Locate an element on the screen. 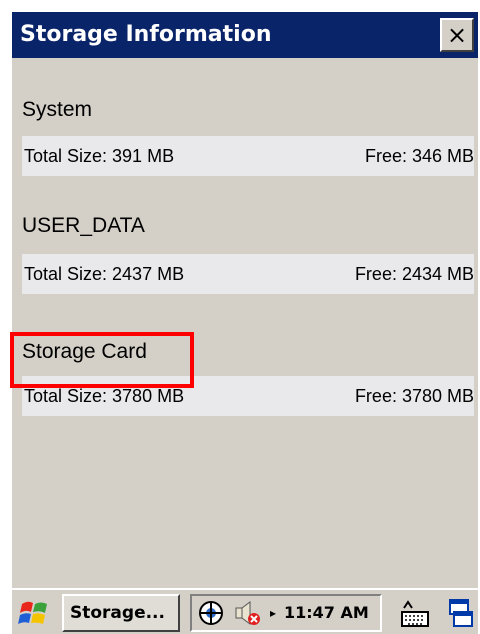 The width and height of the screenshot is (480, 634). desktop-icon is located at coordinates (460, 613).